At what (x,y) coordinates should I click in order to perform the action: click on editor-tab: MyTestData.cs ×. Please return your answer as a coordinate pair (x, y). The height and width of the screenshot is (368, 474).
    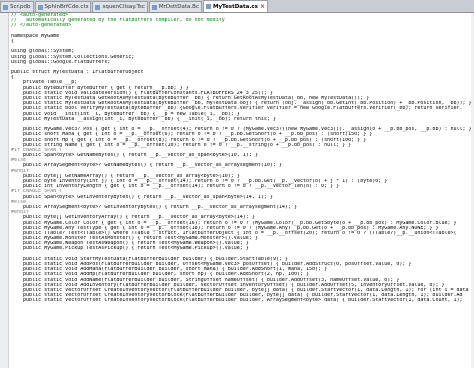
    Looking at the image, I should click on (235, 6).